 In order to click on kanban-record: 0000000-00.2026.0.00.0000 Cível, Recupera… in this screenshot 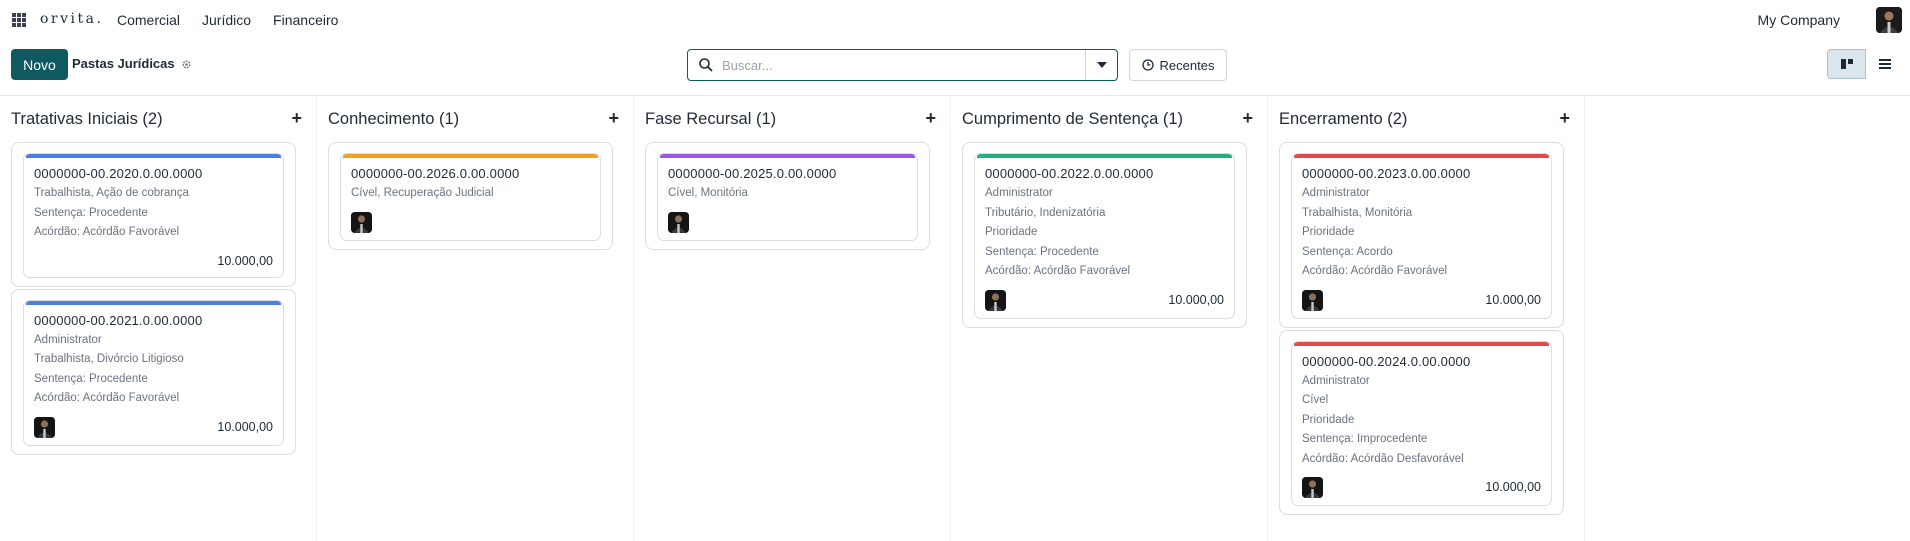, I will do `click(470, 196)`.